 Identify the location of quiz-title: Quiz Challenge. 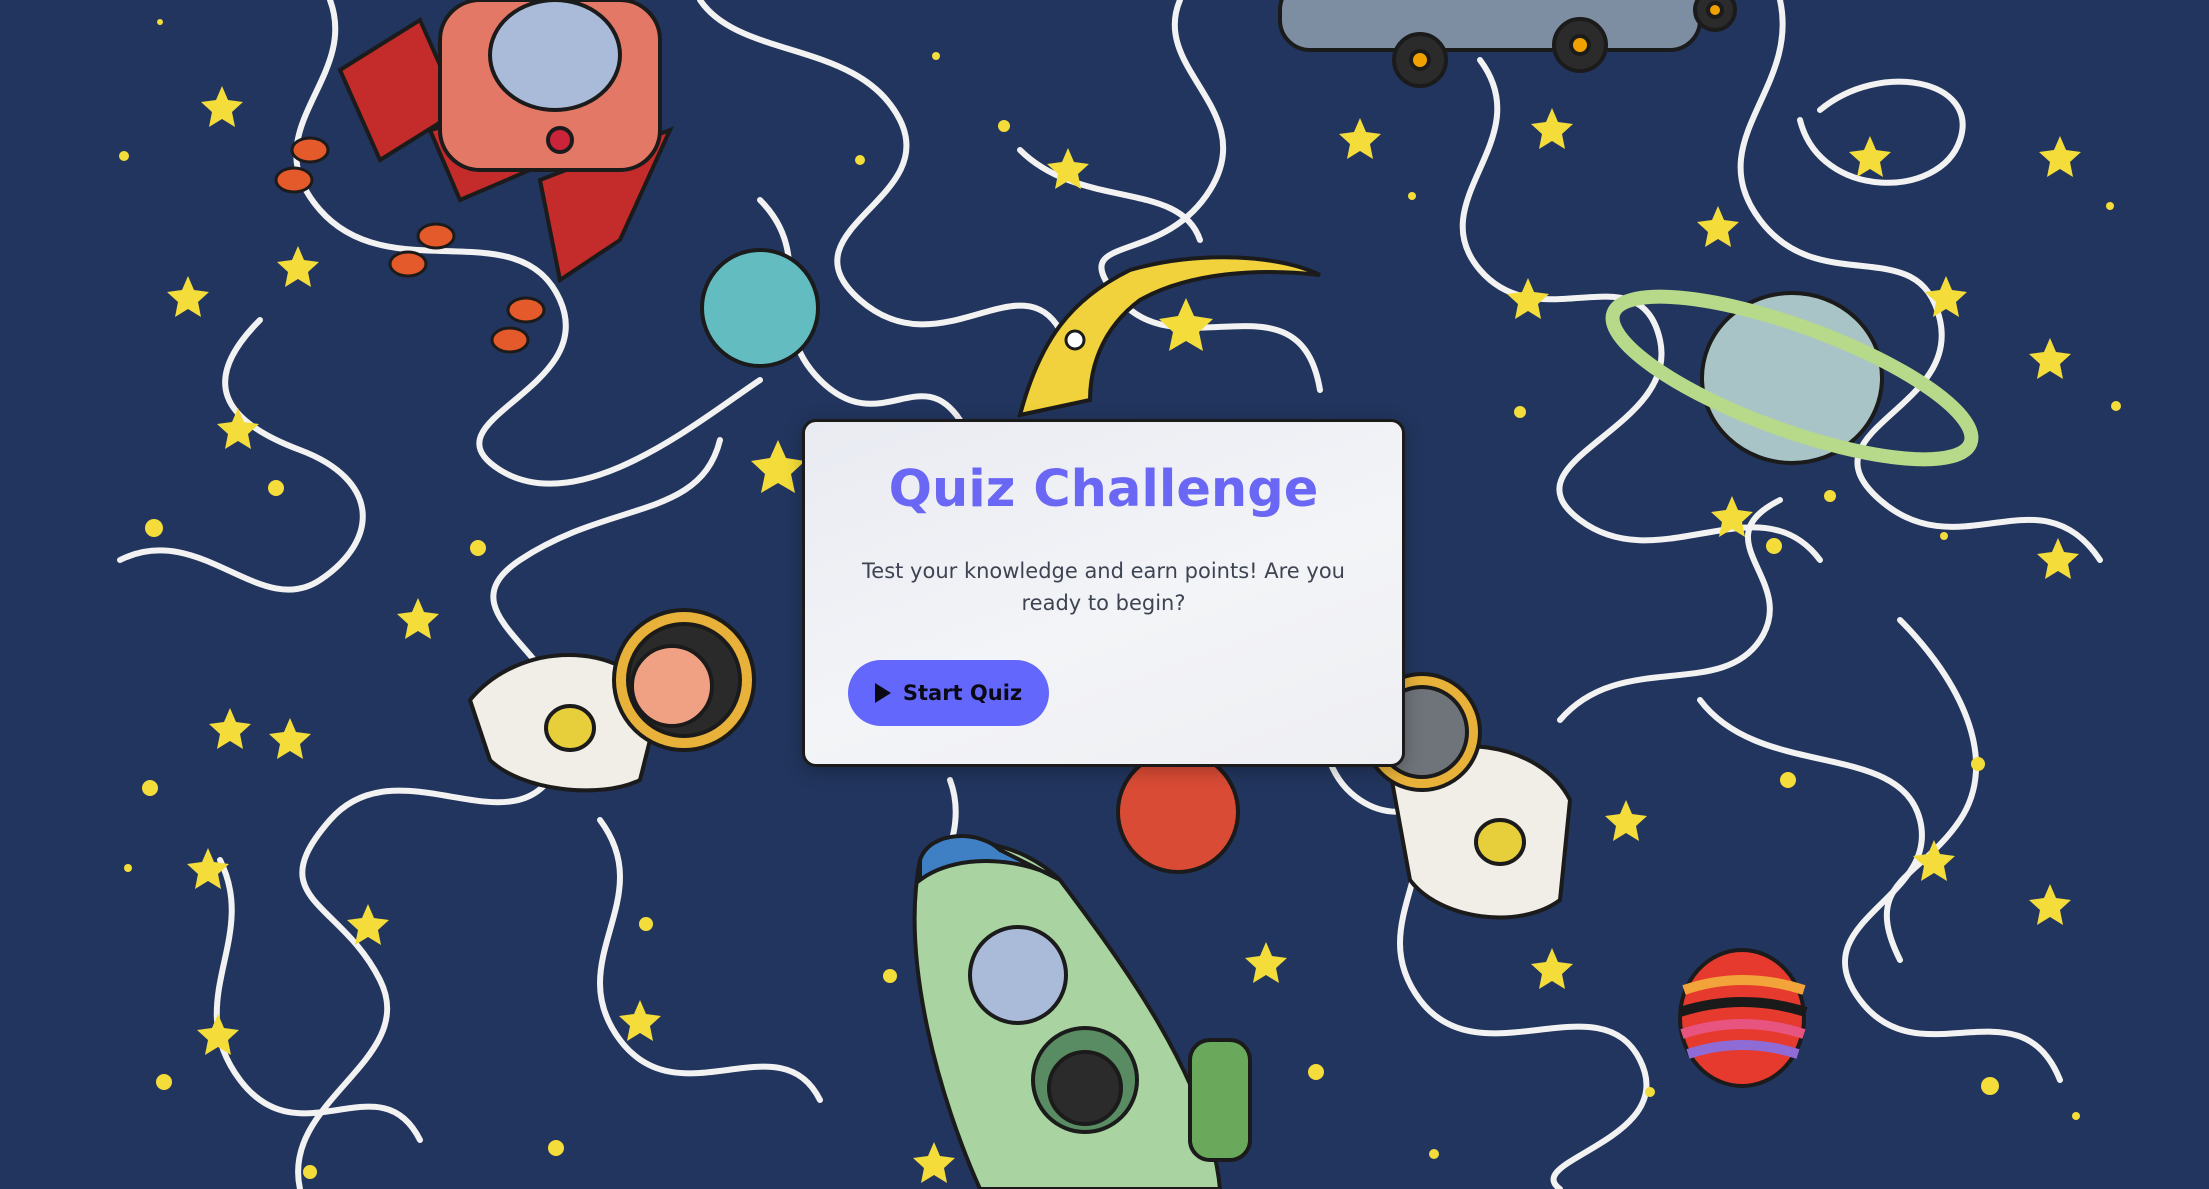
(1103, 489).